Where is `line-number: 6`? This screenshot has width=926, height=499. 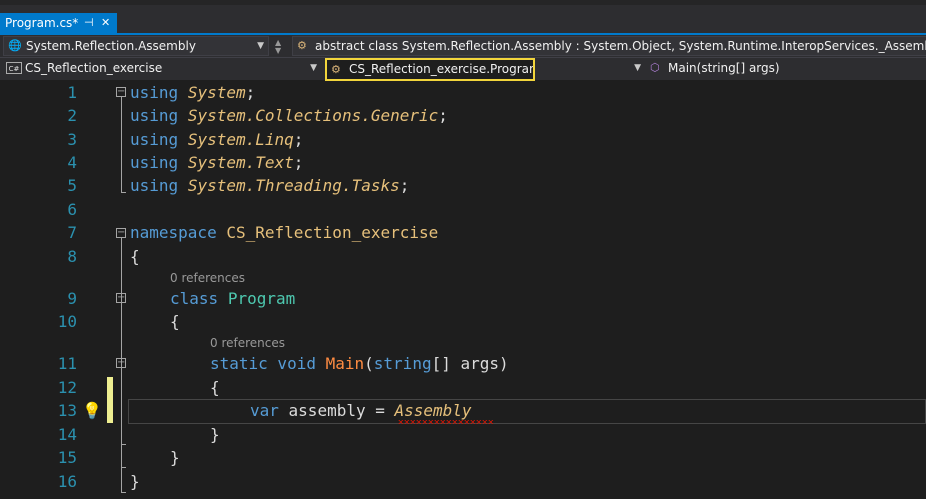
line-number: 6 is located at coordinates (72, 209).